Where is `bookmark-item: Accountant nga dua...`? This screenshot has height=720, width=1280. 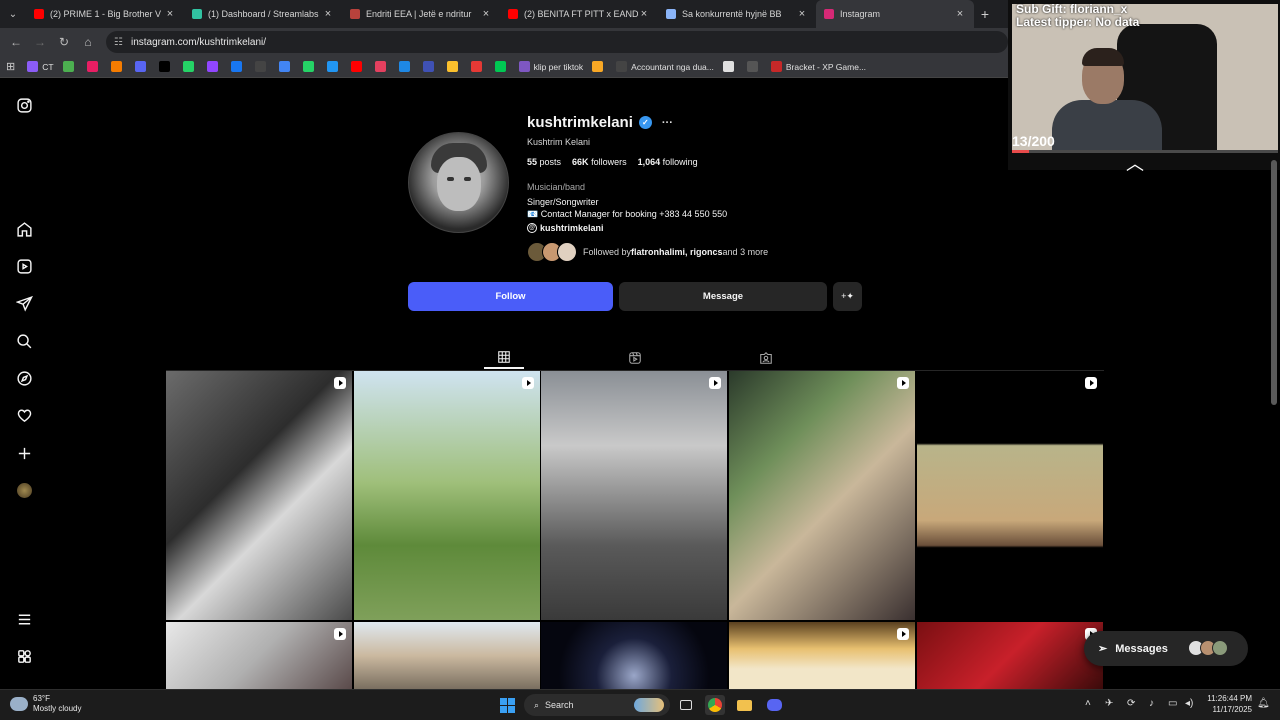 bookmark-item: Accountant nga dua... is located at coordinates (665, 66).